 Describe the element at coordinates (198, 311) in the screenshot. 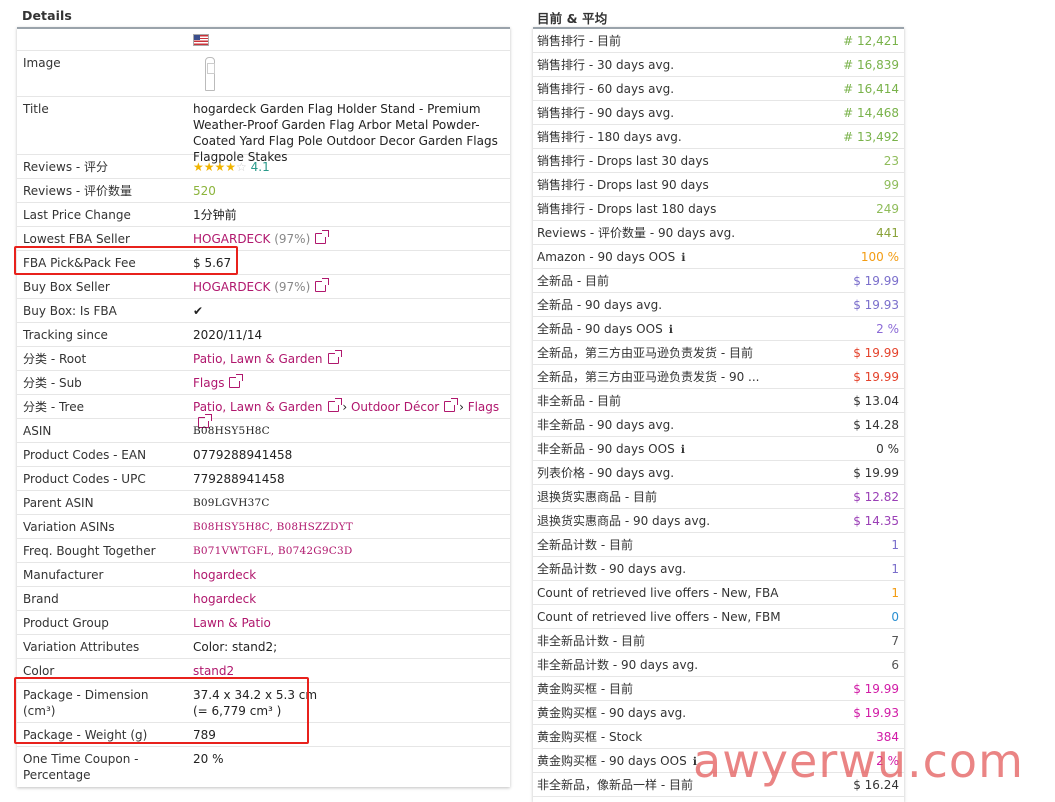

I see `checkmark-icon: ✔` at that location.